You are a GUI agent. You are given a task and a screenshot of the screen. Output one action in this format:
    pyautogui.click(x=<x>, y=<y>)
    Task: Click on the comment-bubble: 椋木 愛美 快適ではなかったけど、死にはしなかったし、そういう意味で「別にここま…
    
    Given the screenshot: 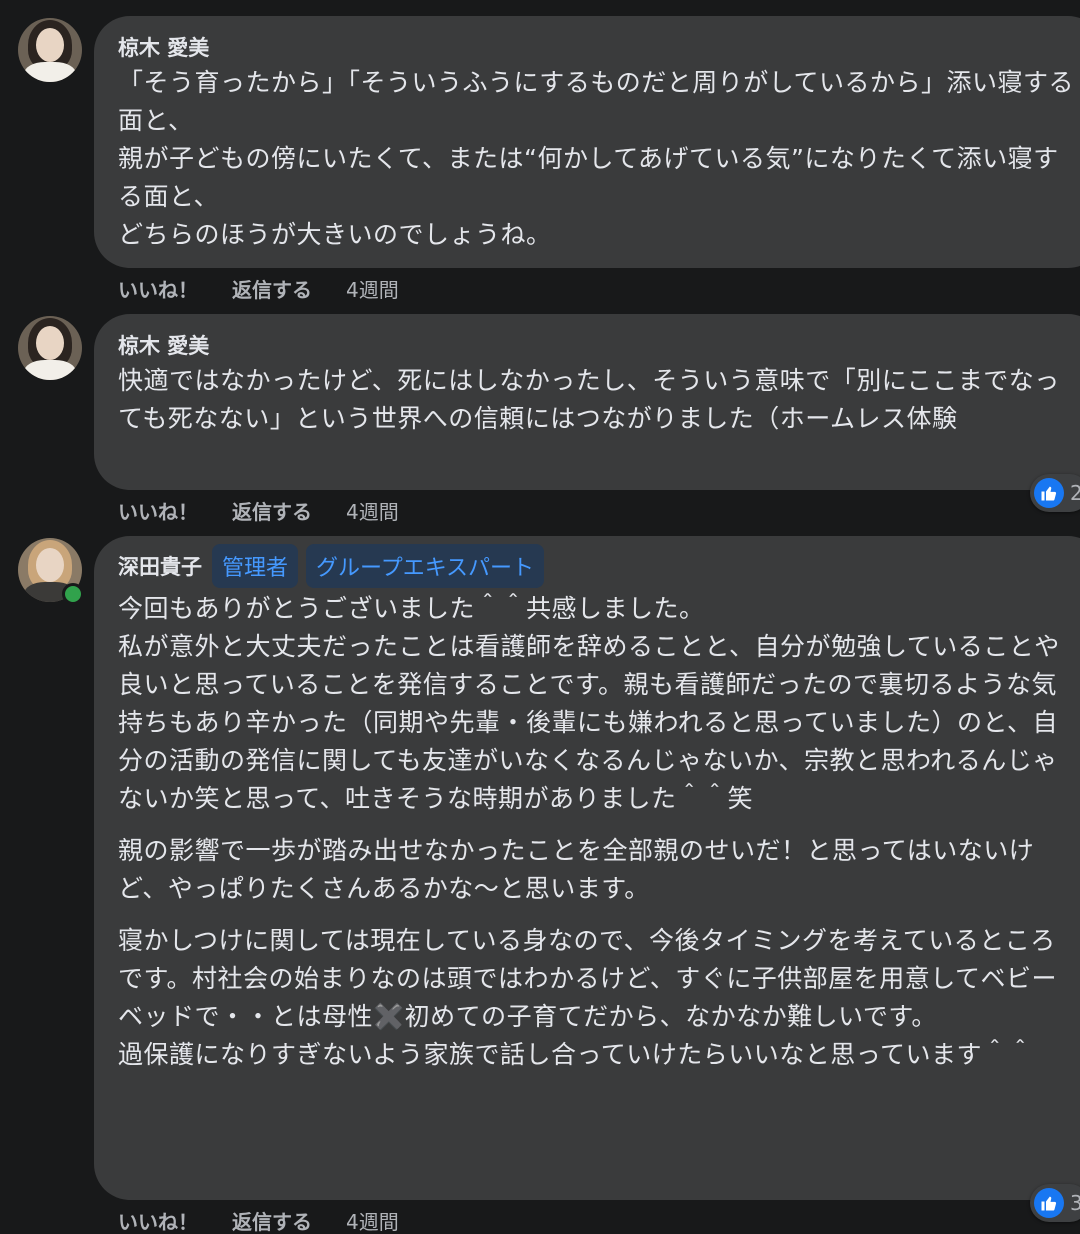 What is the action you would take?
    pyautogui.click(x=587, y=402)
    